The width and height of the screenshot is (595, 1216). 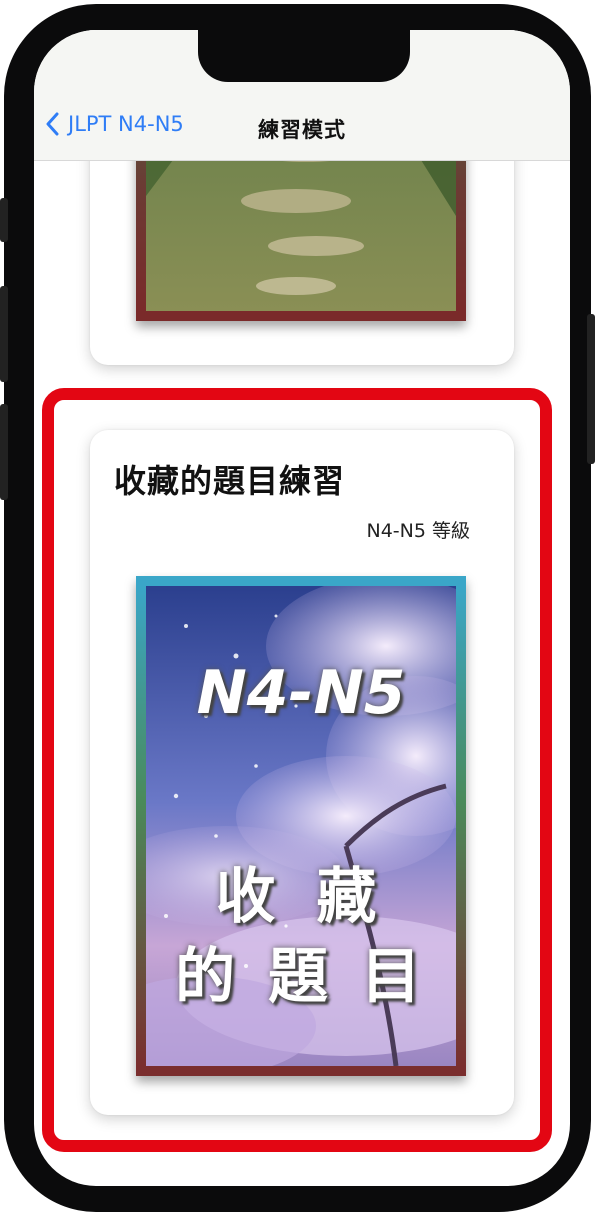 I want to click on volume-down-button, so click(x=4, y=452).